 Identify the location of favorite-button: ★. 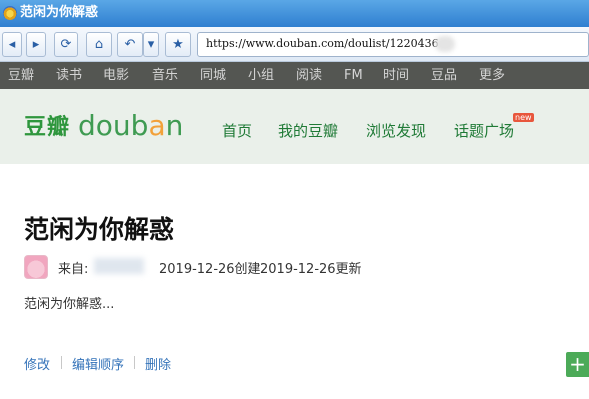
(178, 44).